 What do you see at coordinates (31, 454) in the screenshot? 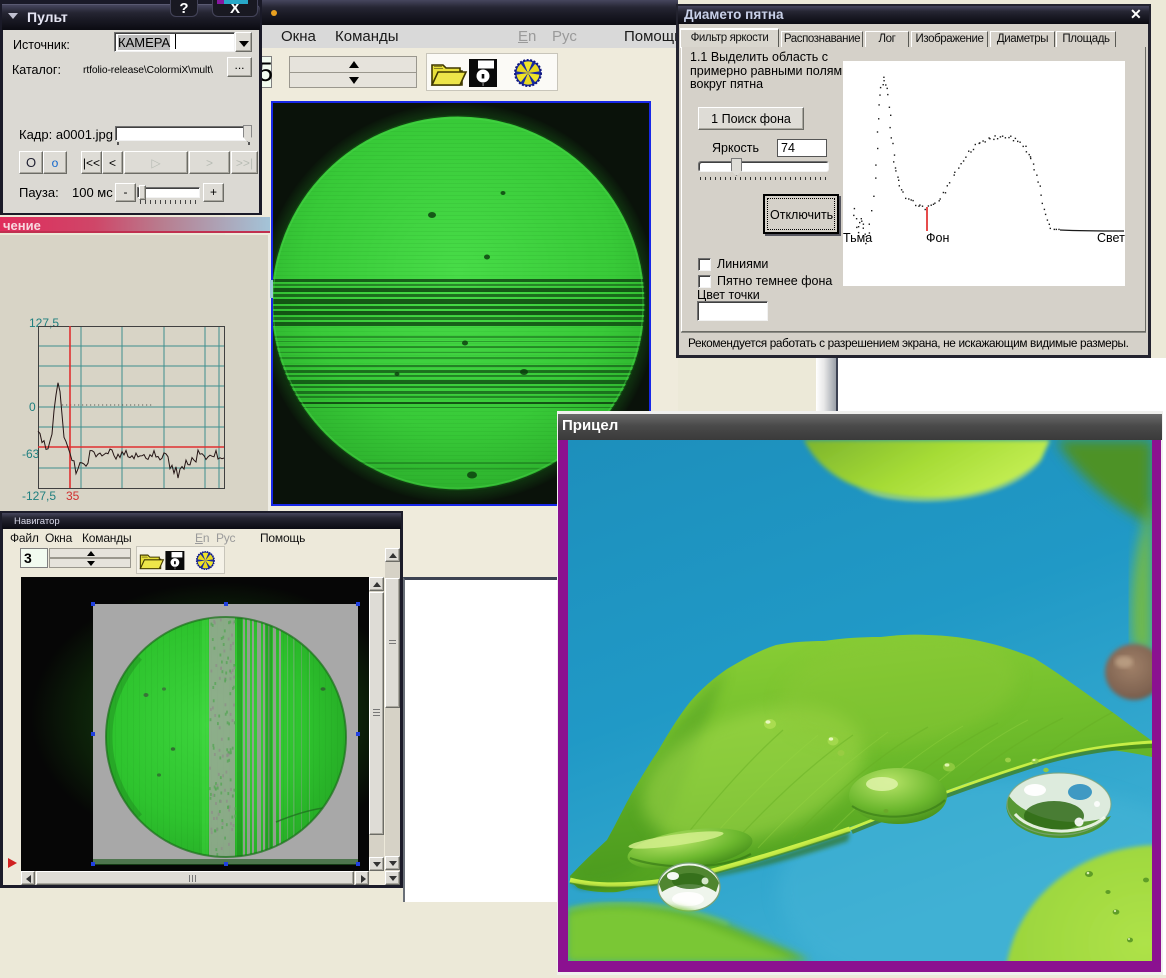
I see `svg-text: -63` at bounding box center [31, 454].